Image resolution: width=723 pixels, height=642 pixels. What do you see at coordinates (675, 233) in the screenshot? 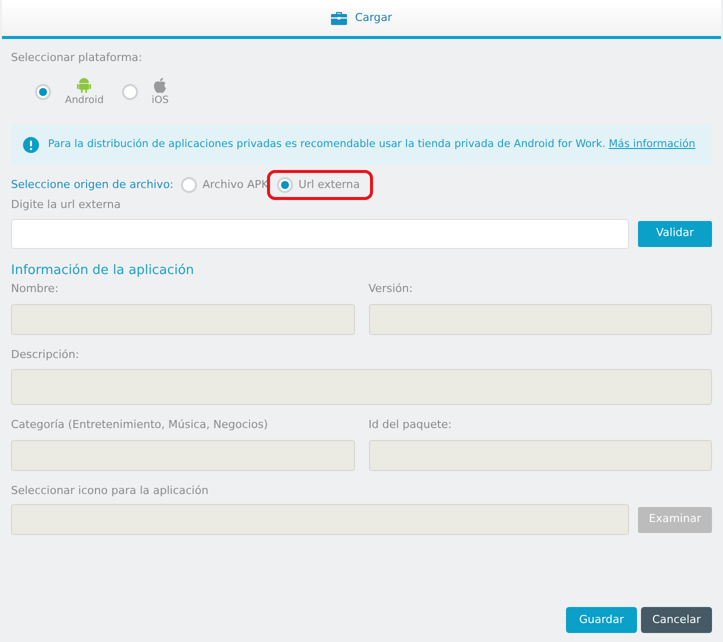
I see `validate-button: Validar` at bounding box center [675, 233].